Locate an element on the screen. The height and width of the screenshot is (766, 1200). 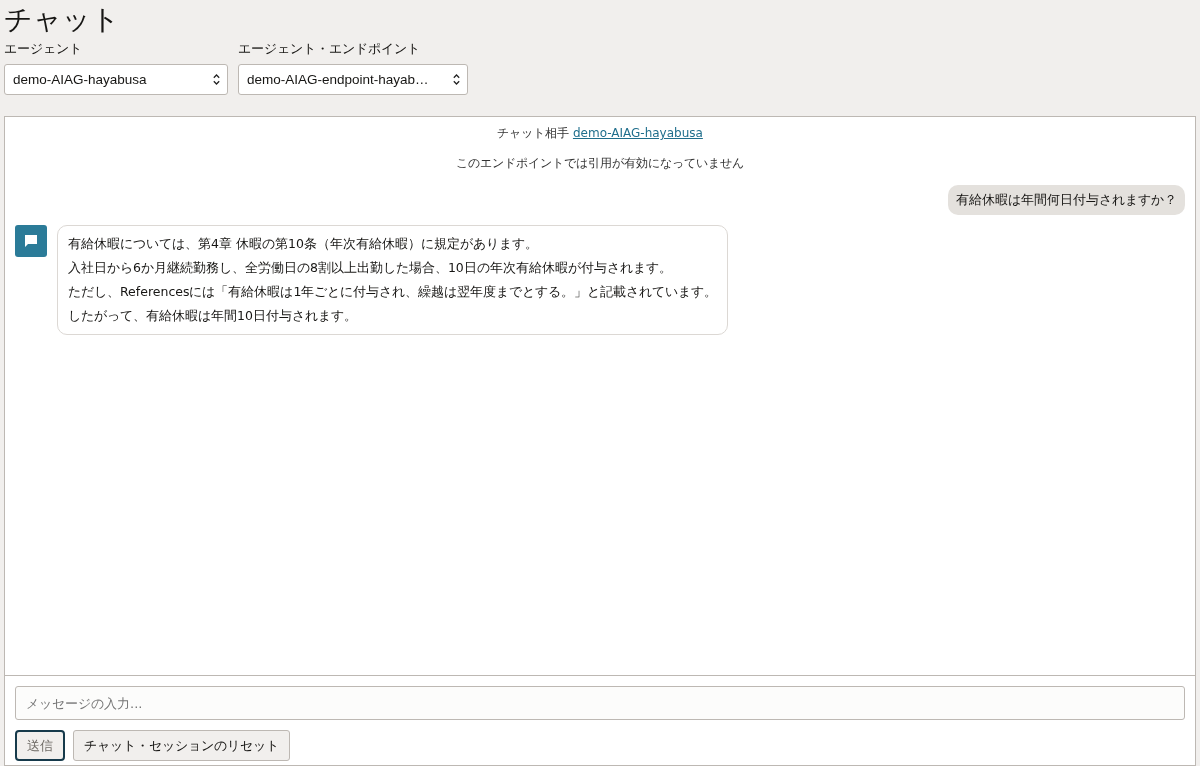
action-button: チャット・セッションのリセット is located at coordinates (181, 745).